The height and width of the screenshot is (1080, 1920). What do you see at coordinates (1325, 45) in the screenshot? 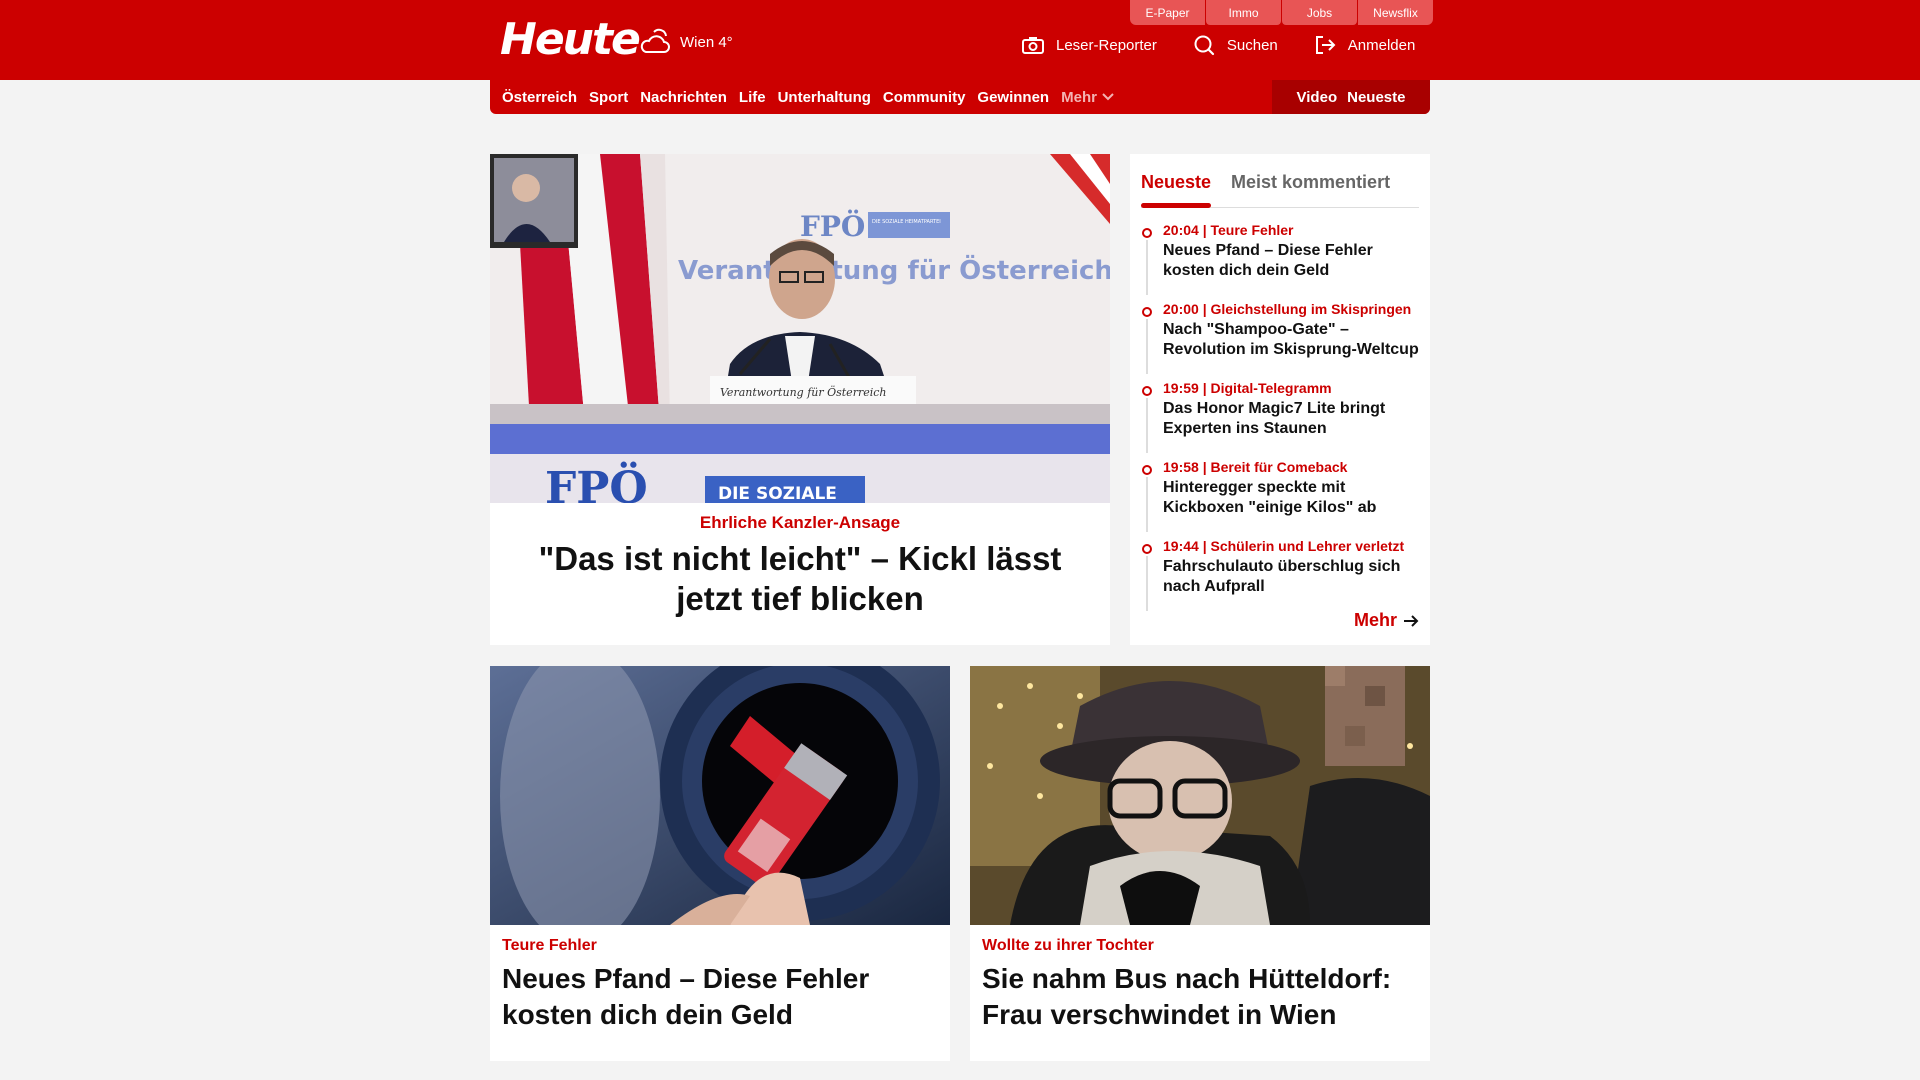
I see `login-icon` at bounding box center [1325, 45].